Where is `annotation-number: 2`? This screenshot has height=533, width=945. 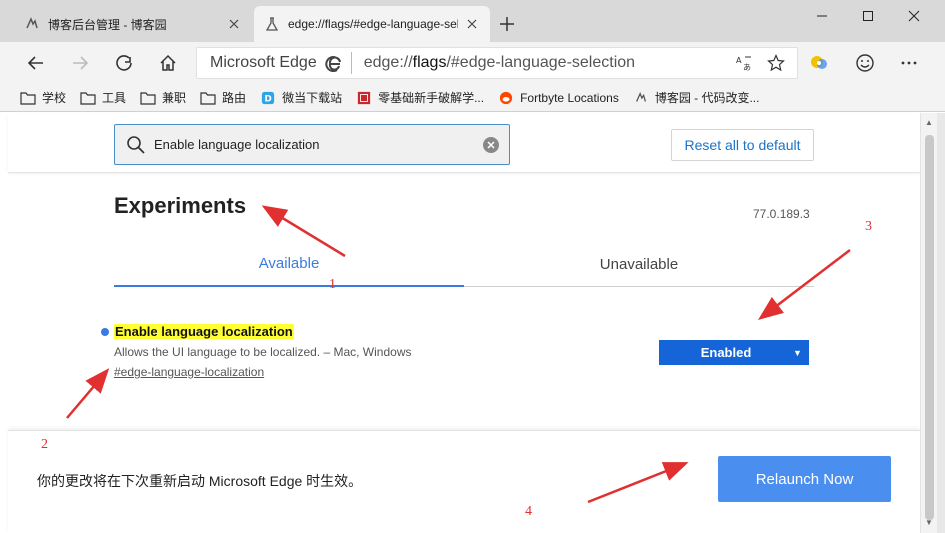 annotation-number: 2 is located at coordinates (44, 444).